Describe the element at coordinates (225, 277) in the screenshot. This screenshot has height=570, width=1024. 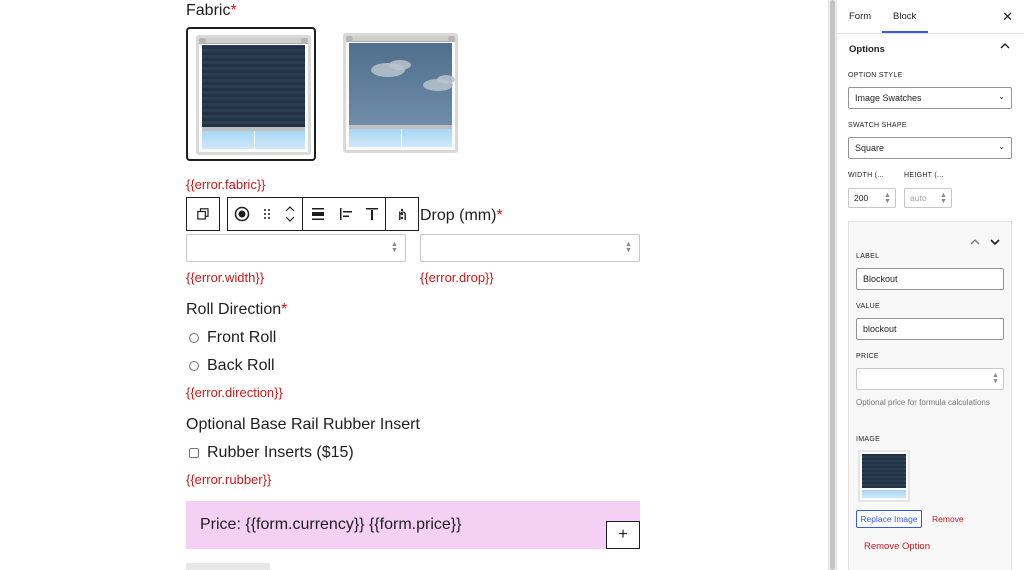
I see `width-error: {{error.width}}` at that location.